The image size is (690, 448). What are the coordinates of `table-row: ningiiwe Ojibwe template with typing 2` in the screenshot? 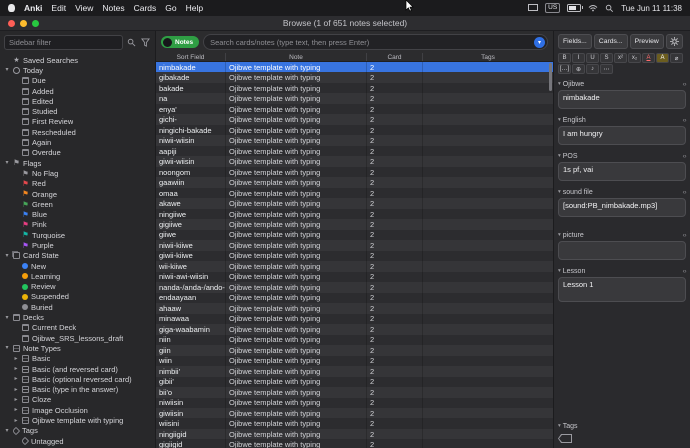 It's located at (354, 214).